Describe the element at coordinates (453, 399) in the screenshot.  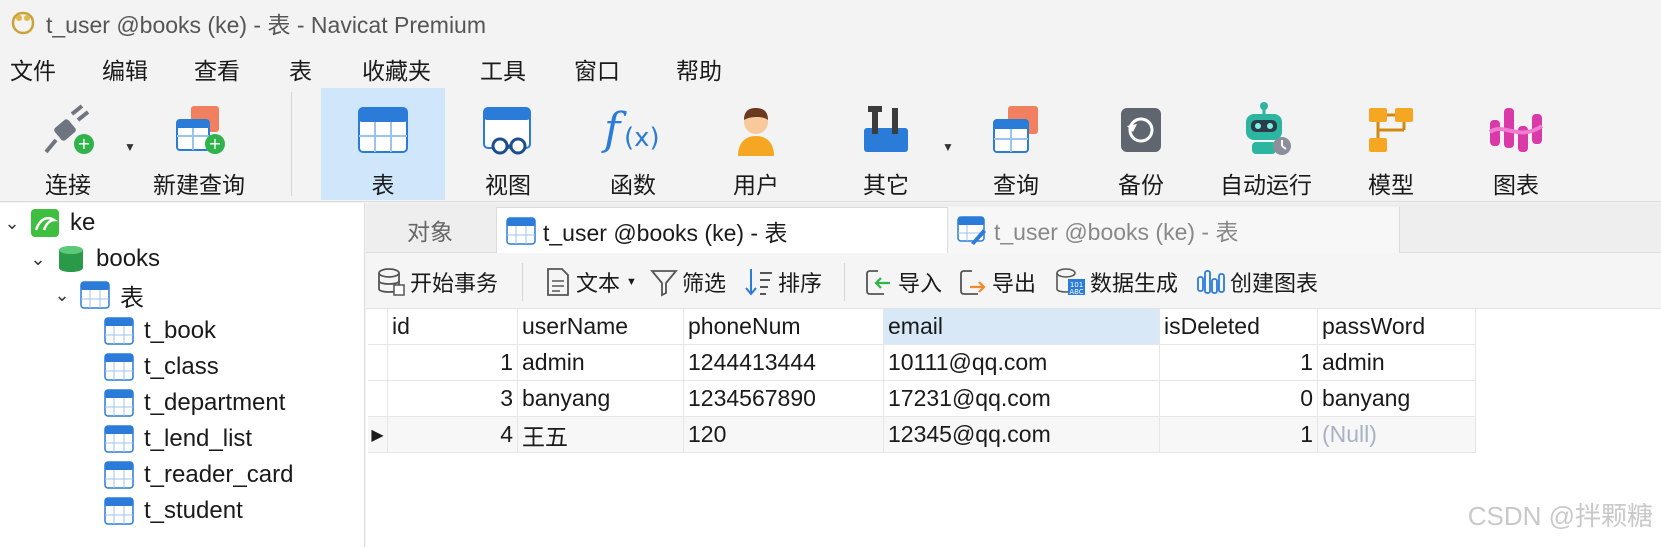
I see `table-cell: 3` at that location.